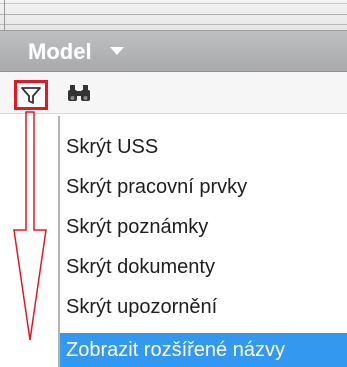 This screenshot has height=367, width=347. Describe the element at coordinates (173, 51) in the screenshot. I see `model-dropdown-header: Model` at that location.